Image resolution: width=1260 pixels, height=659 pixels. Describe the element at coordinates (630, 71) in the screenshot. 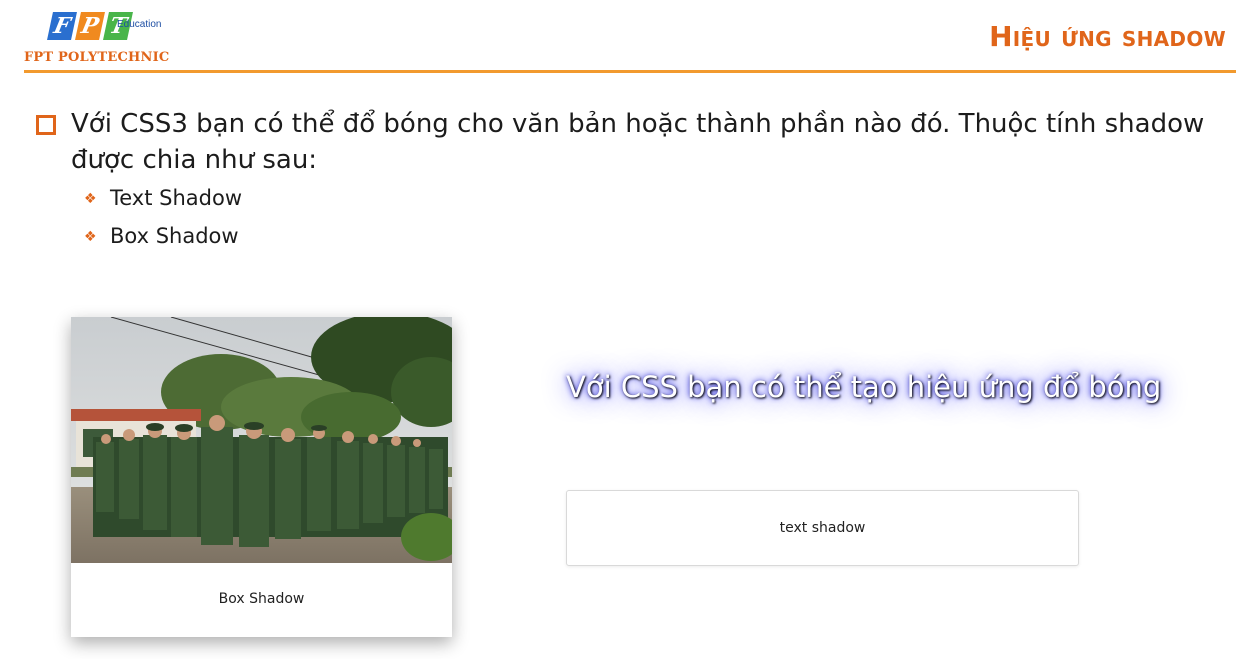

I see `header-divider` at that location.